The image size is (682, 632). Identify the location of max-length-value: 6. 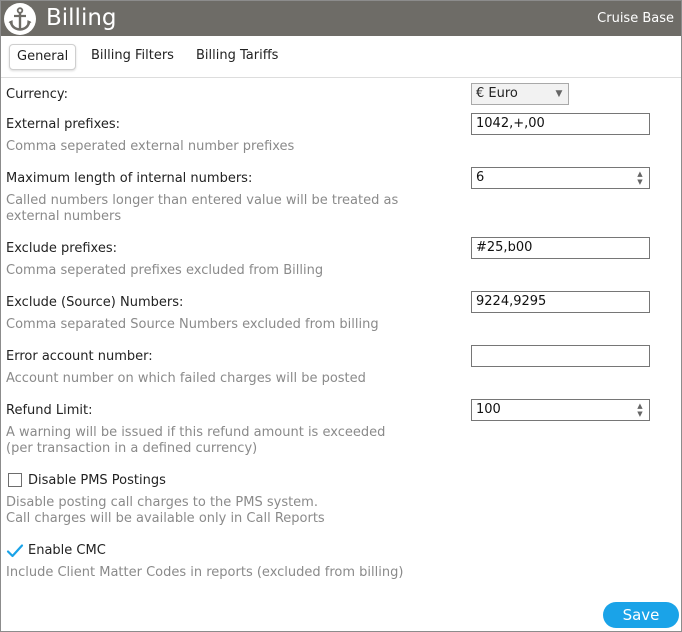
(480, 177).